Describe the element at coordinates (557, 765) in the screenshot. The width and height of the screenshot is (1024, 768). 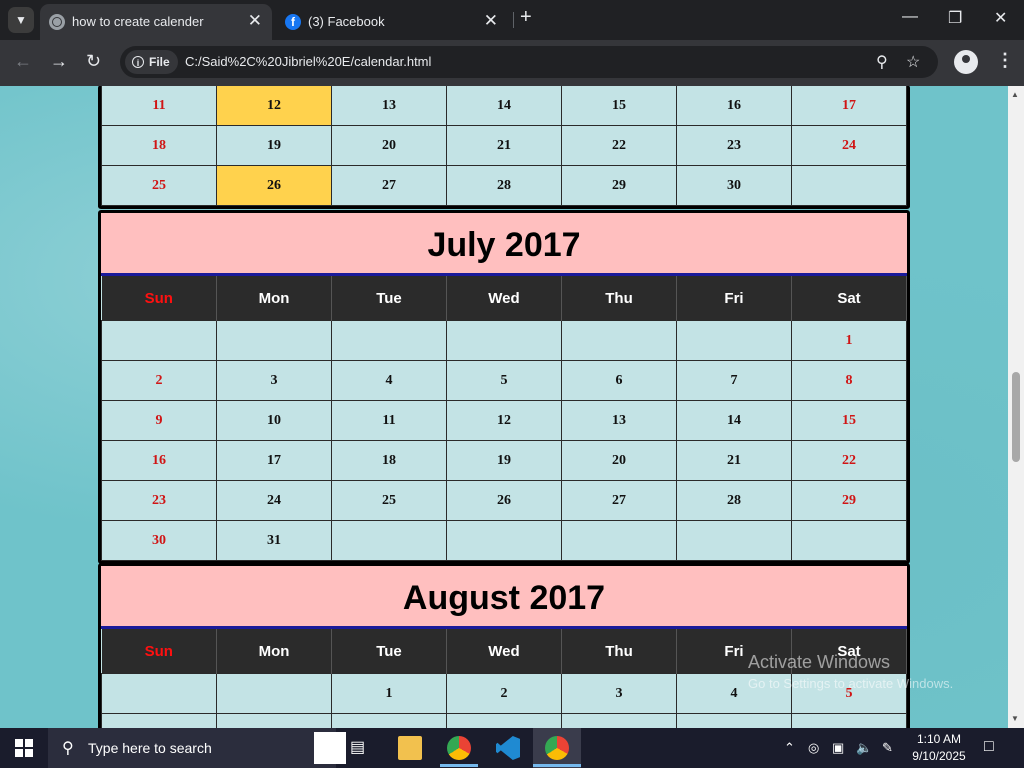
I see `active-app-indicator` at that location.